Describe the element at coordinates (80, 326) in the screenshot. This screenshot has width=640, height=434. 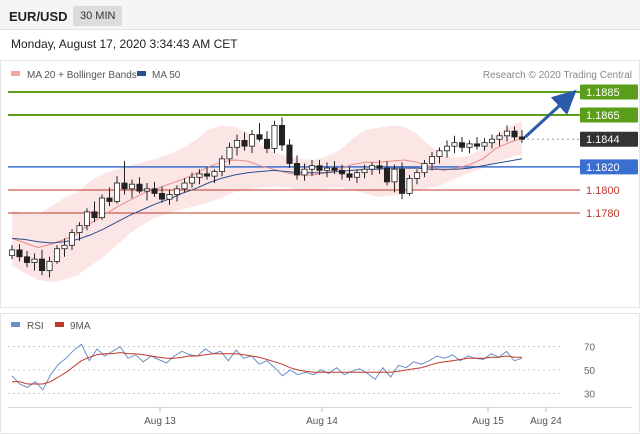
I see `ma9-legend-label: 9MA` at that location.